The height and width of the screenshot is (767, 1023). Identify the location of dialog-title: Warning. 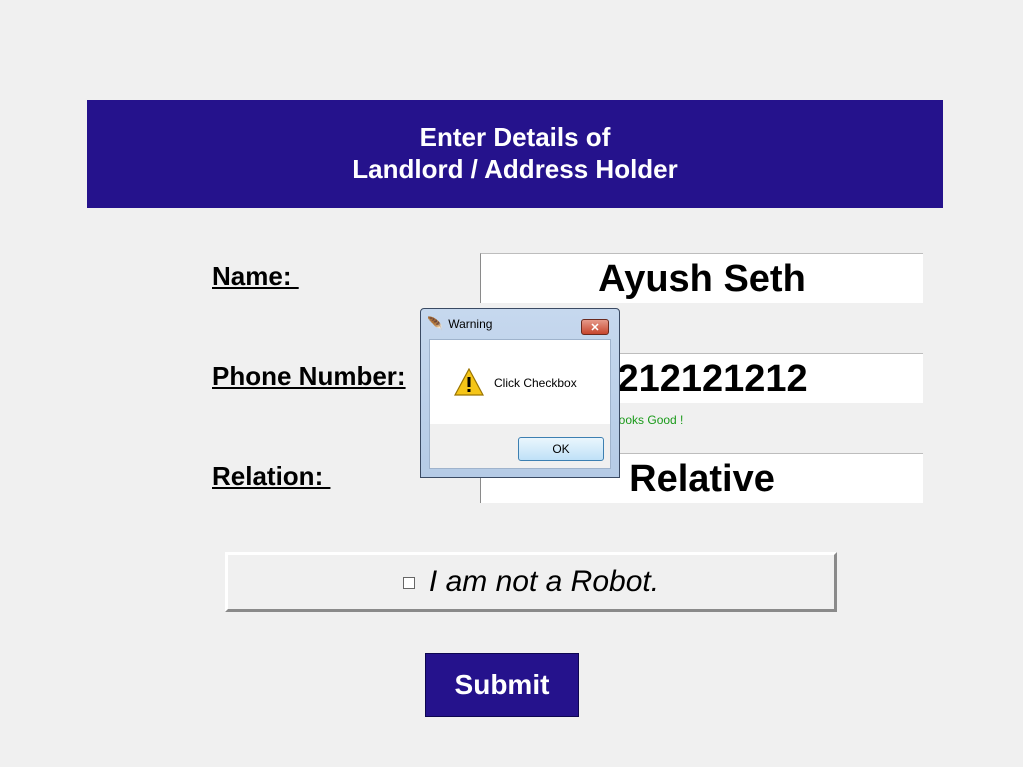
(470, 324).